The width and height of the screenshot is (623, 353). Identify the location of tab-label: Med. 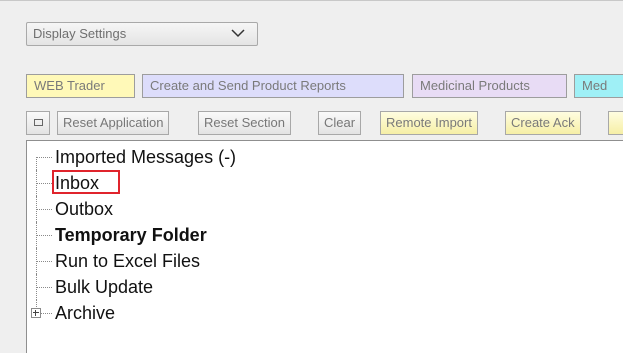
(595, 85).